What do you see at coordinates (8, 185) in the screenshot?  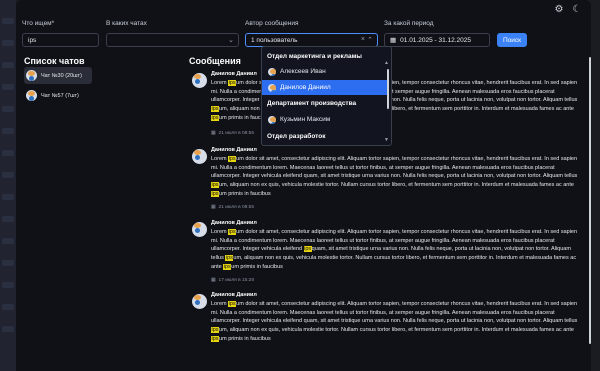 I see `background-app-strip` at bounding box center [8, 185].